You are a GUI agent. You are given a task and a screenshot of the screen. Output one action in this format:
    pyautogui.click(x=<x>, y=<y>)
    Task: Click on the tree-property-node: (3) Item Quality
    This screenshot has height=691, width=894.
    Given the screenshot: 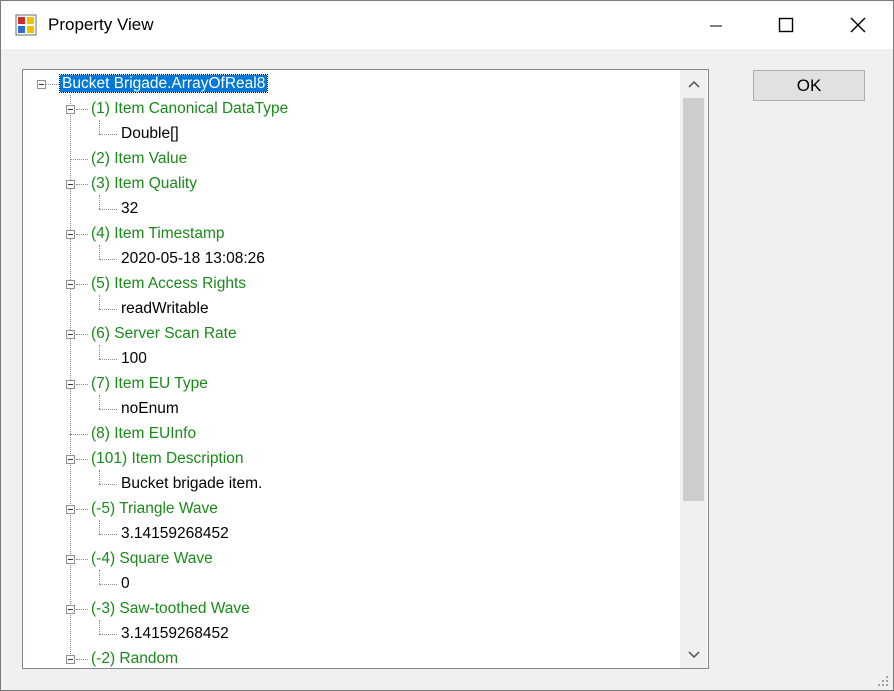 What is the action you would take?
    pyautogui.click(x=144, y=184)
    